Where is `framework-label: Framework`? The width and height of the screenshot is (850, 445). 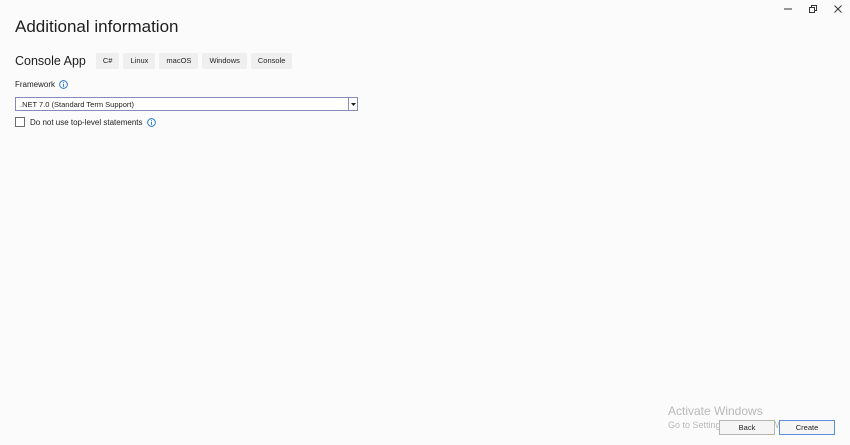 framework-label: Framework is located at coordinates (35, 84).